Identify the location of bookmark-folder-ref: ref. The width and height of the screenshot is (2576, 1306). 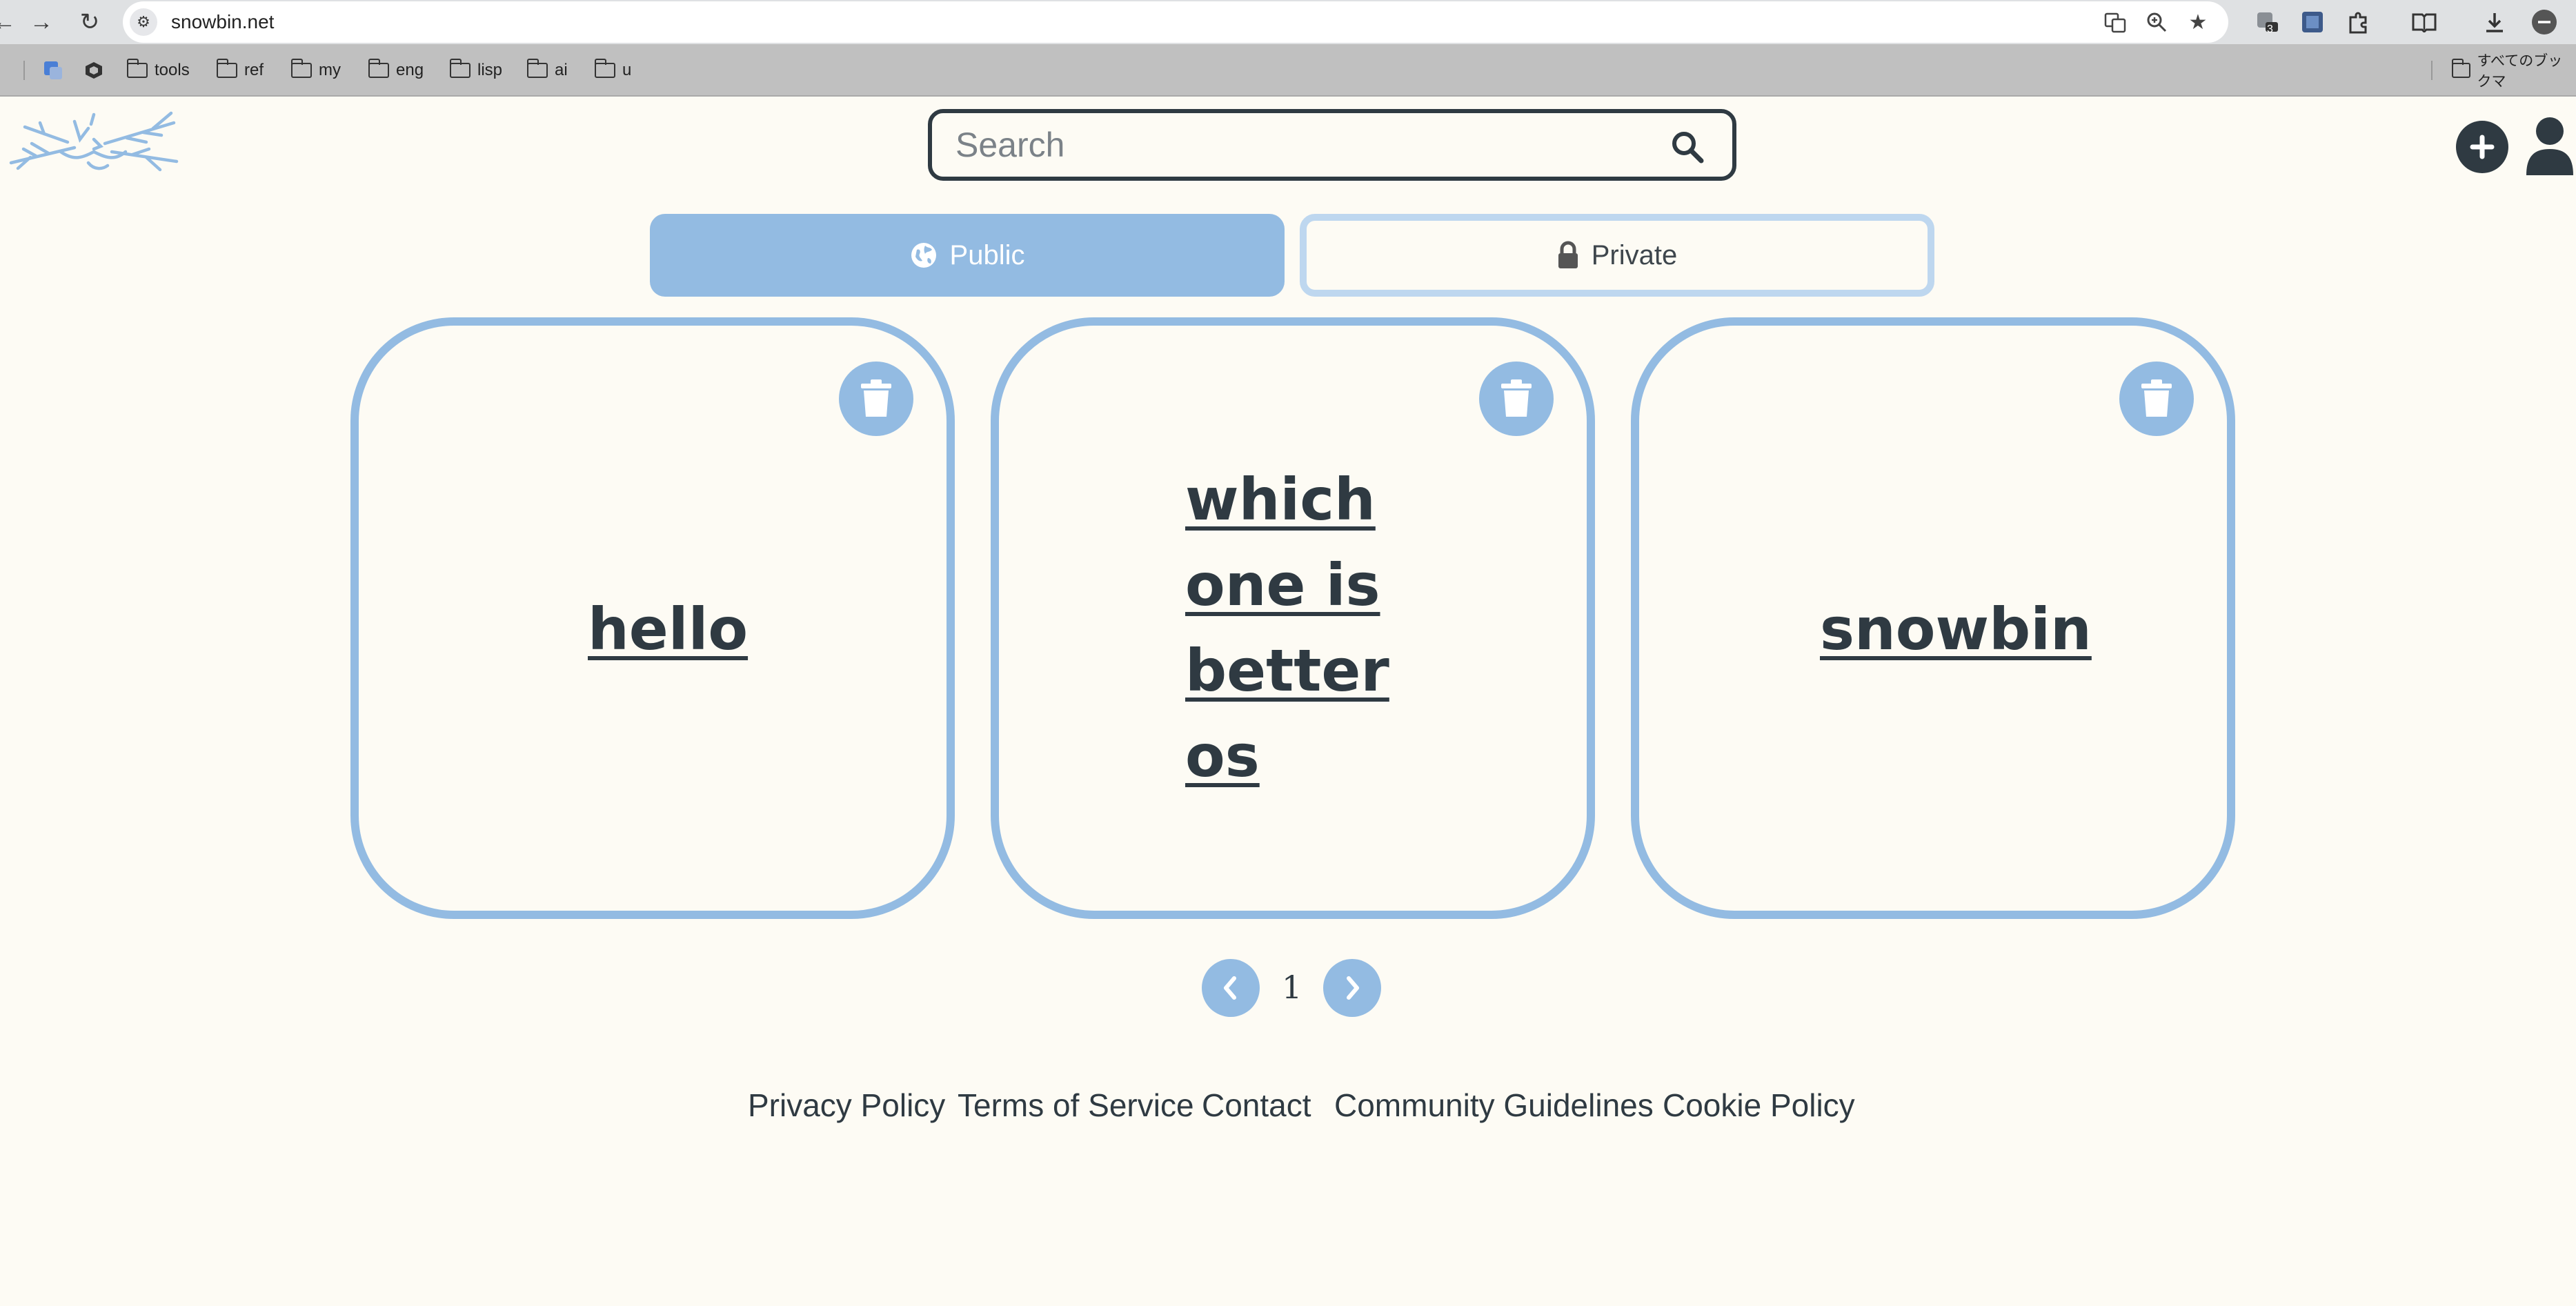
(240, 70).